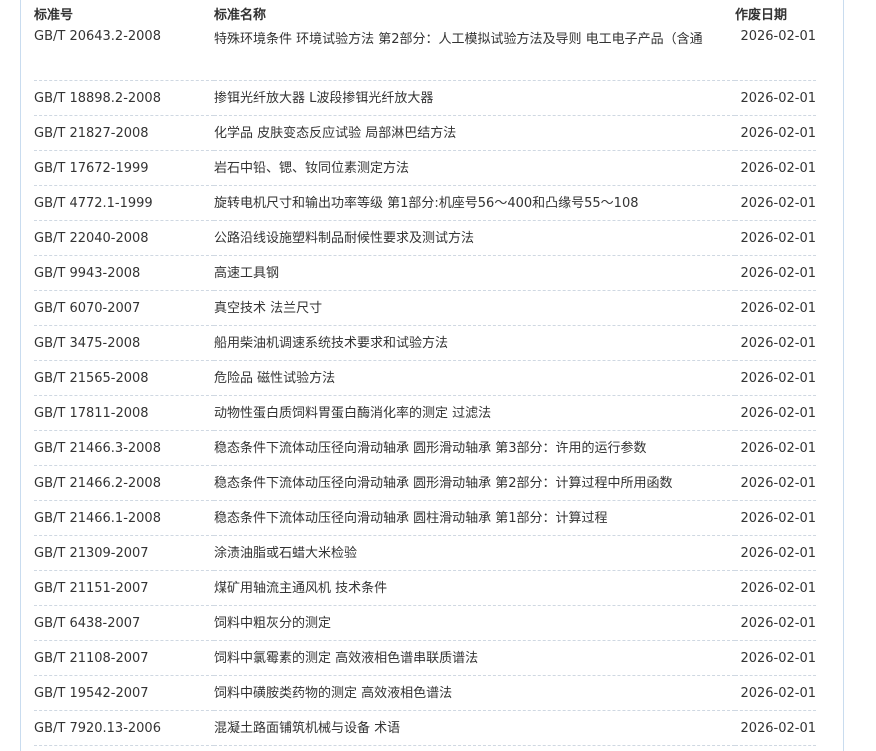 This screenshot has width=876, height=751. Describe the element at coordinates (474, 308) in the screenshot. I see `standard-name: 真空技术 法兰尺寸` at that location.